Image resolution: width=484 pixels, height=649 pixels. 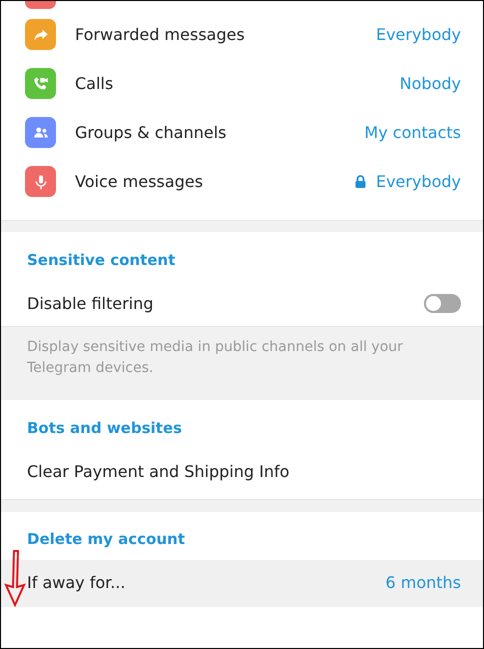 I want to click on arrow-annotation, so click(x=15, y=578).